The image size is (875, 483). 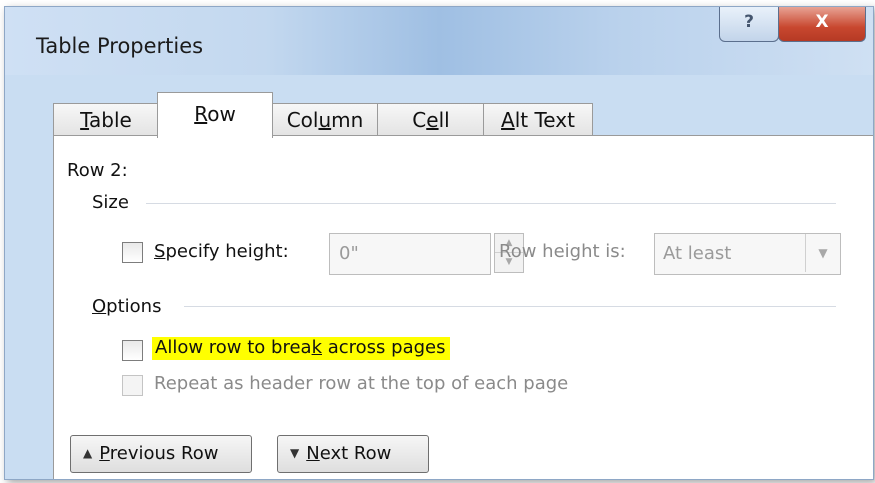 I want to click on chevron-down-icon: ▼, so click(x=822, y=253).